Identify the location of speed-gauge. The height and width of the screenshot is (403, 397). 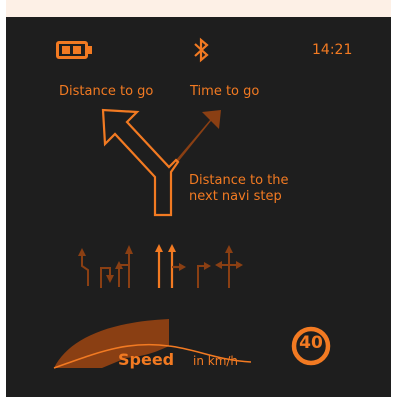
(152, 344).